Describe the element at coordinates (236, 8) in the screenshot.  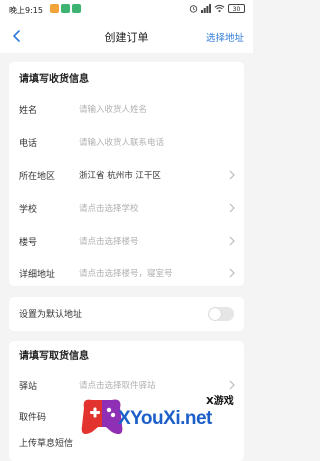
I see `battery-icon: 30` at that location.